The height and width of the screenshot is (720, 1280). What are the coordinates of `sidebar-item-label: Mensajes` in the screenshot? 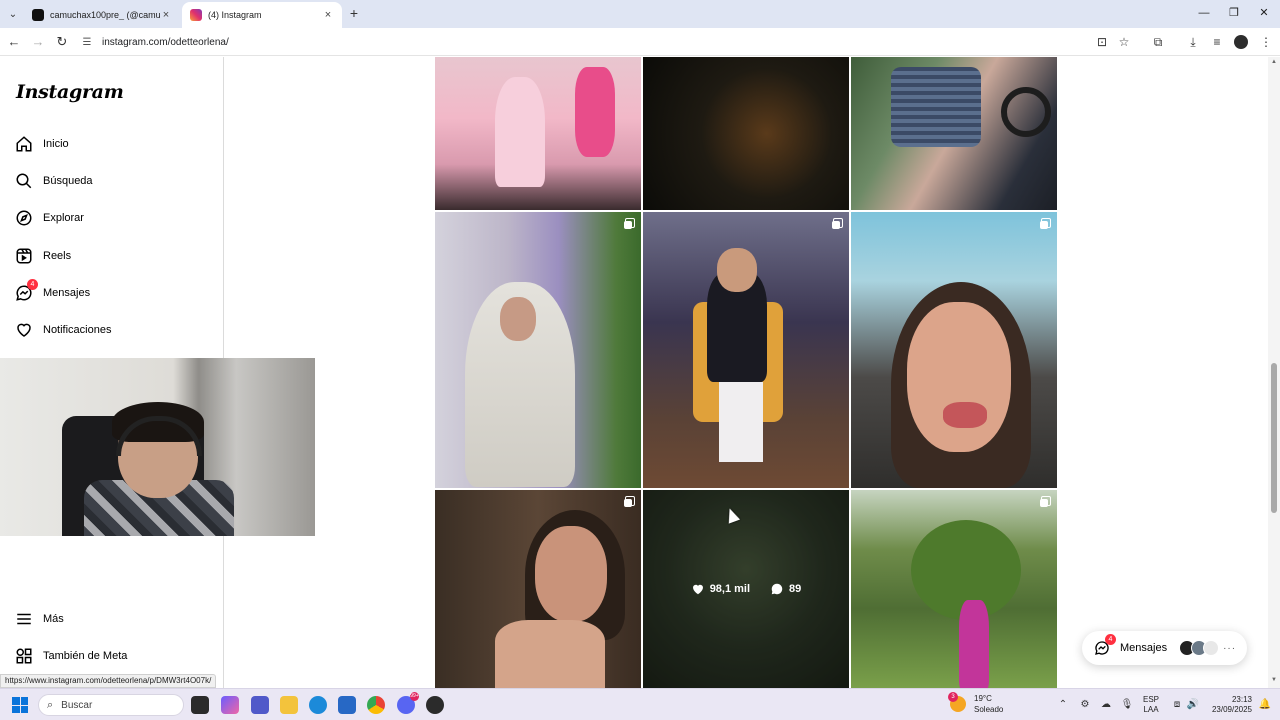 It's located at (67, 293).